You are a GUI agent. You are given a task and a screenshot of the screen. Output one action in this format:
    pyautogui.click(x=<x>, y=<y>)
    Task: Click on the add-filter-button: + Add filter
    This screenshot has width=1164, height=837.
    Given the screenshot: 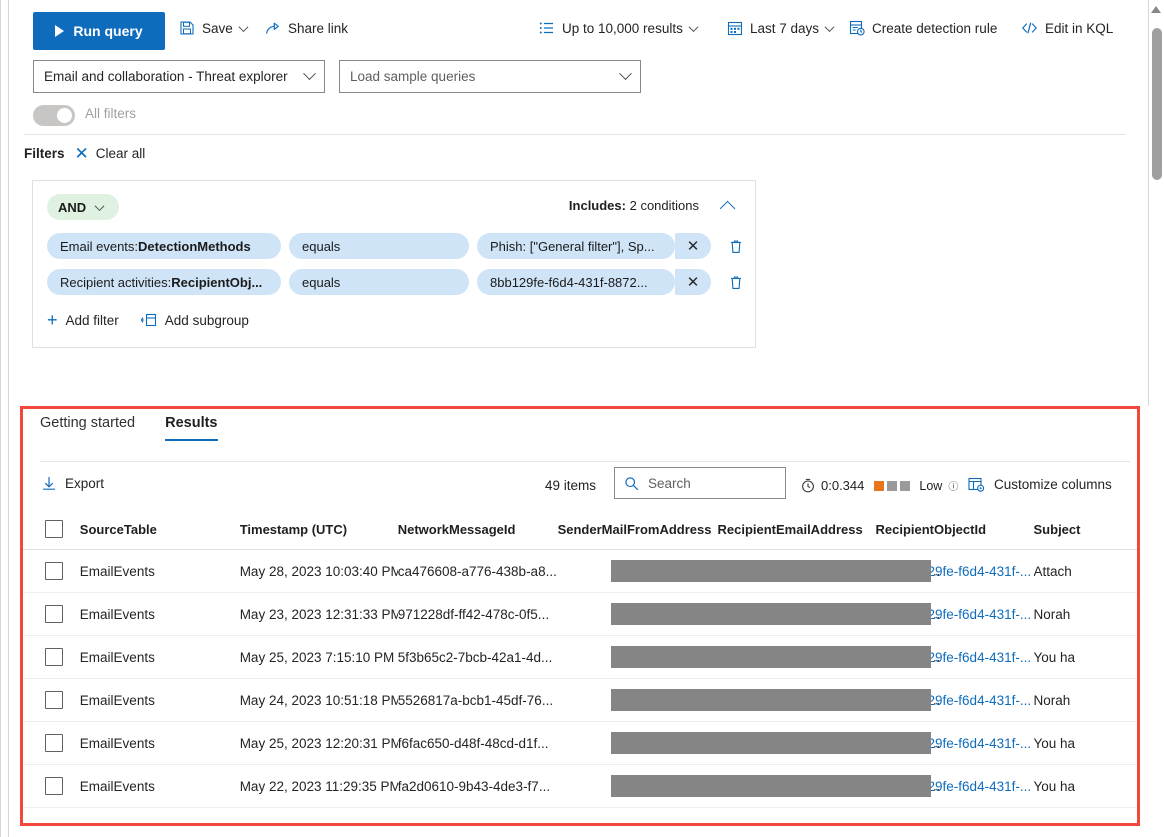 What is the action you would take?
    pyautogui.click(x=83, y=320)
    